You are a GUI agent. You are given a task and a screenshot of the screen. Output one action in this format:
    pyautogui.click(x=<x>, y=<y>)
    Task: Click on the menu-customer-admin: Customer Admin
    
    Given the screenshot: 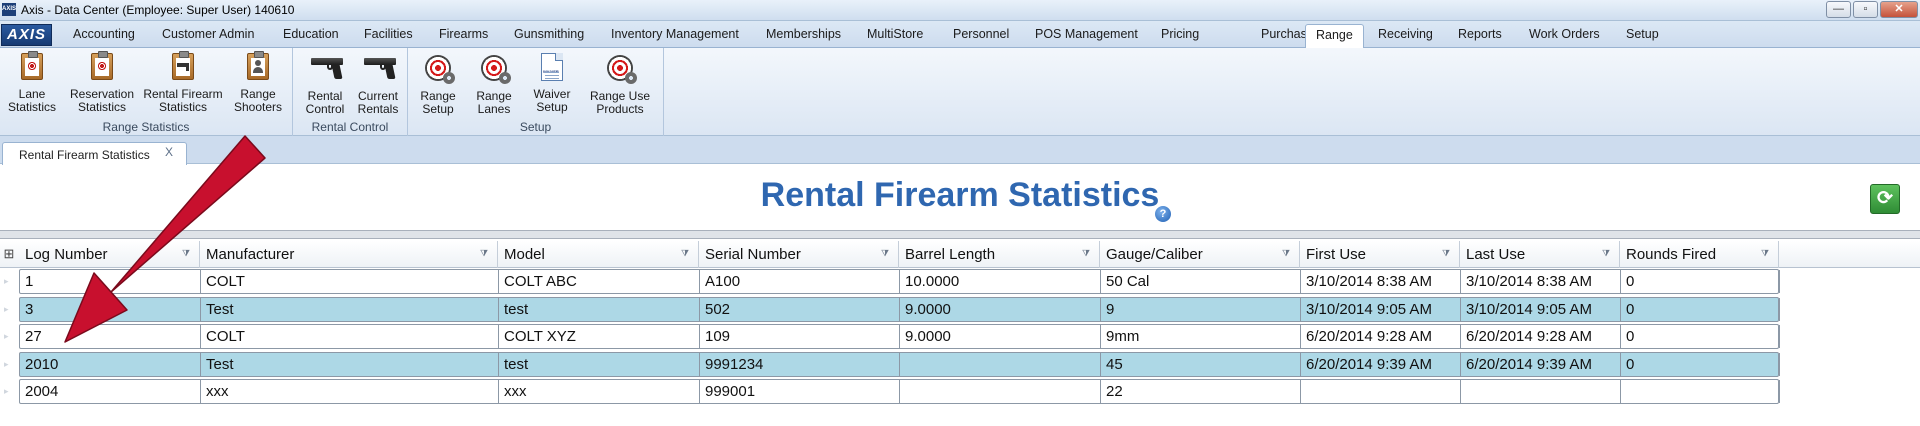 What is the action you would take?
    pyautogui.click(x=208, y=34)
    